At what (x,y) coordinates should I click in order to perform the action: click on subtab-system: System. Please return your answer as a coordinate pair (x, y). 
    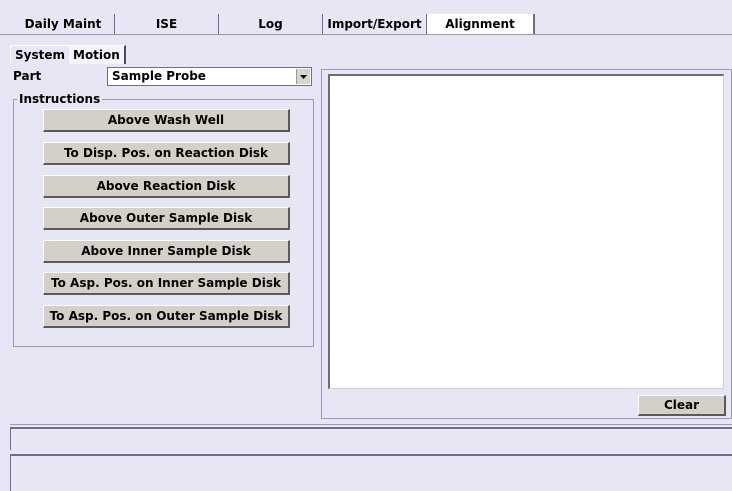
    Looking at the image, I should click on (39, 54).